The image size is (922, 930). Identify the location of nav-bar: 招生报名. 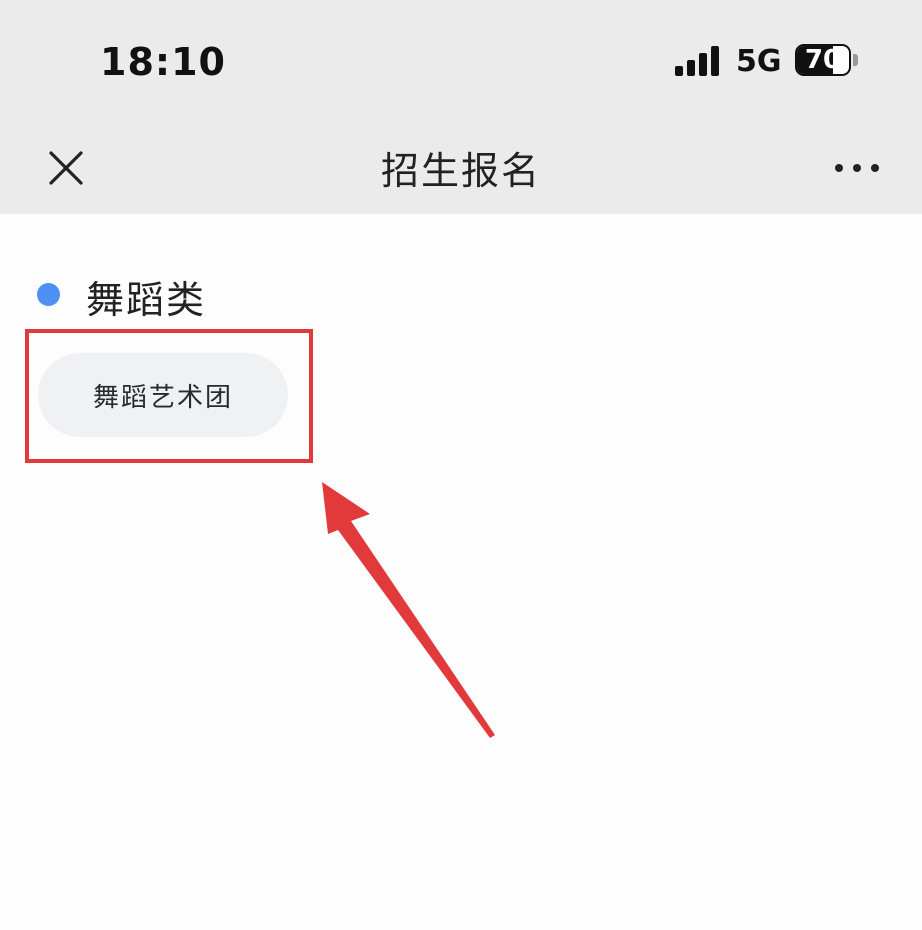
(461, 167).